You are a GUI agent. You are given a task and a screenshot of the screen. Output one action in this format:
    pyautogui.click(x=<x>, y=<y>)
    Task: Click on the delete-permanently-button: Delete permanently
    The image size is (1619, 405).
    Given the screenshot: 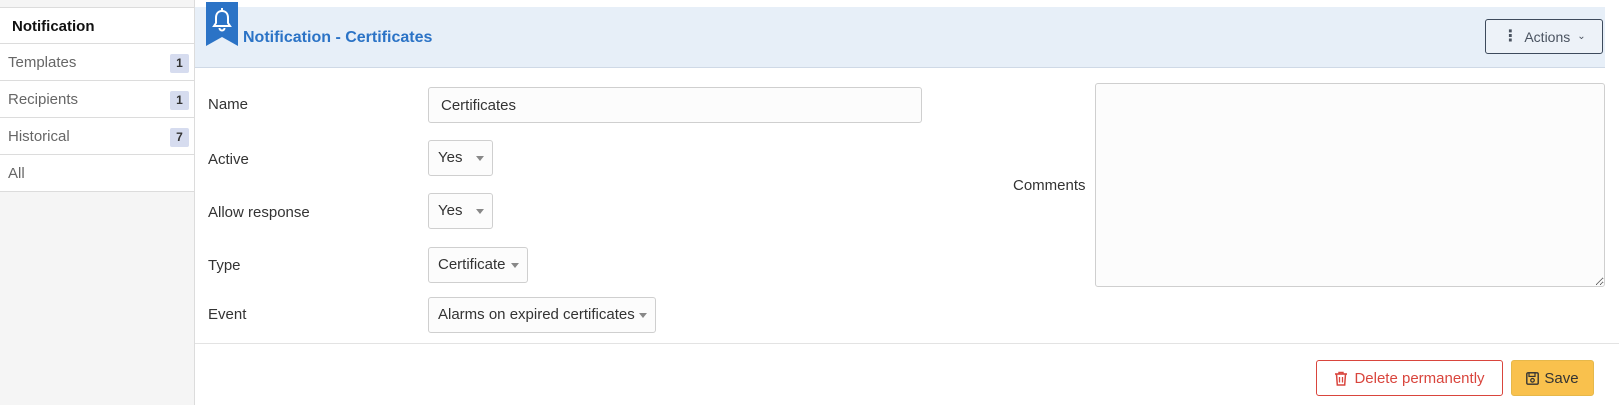 What is the action you would take?
    pyautogui.click(x=1409, y=378)
    